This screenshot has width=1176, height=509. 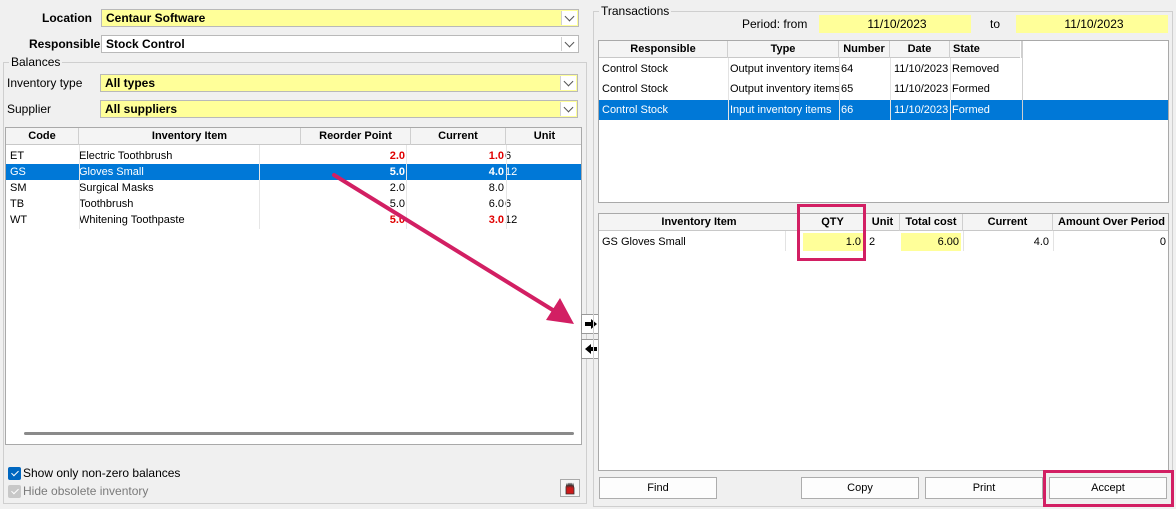 I want to click on annotation-arrow, so click(x=453, y=248).